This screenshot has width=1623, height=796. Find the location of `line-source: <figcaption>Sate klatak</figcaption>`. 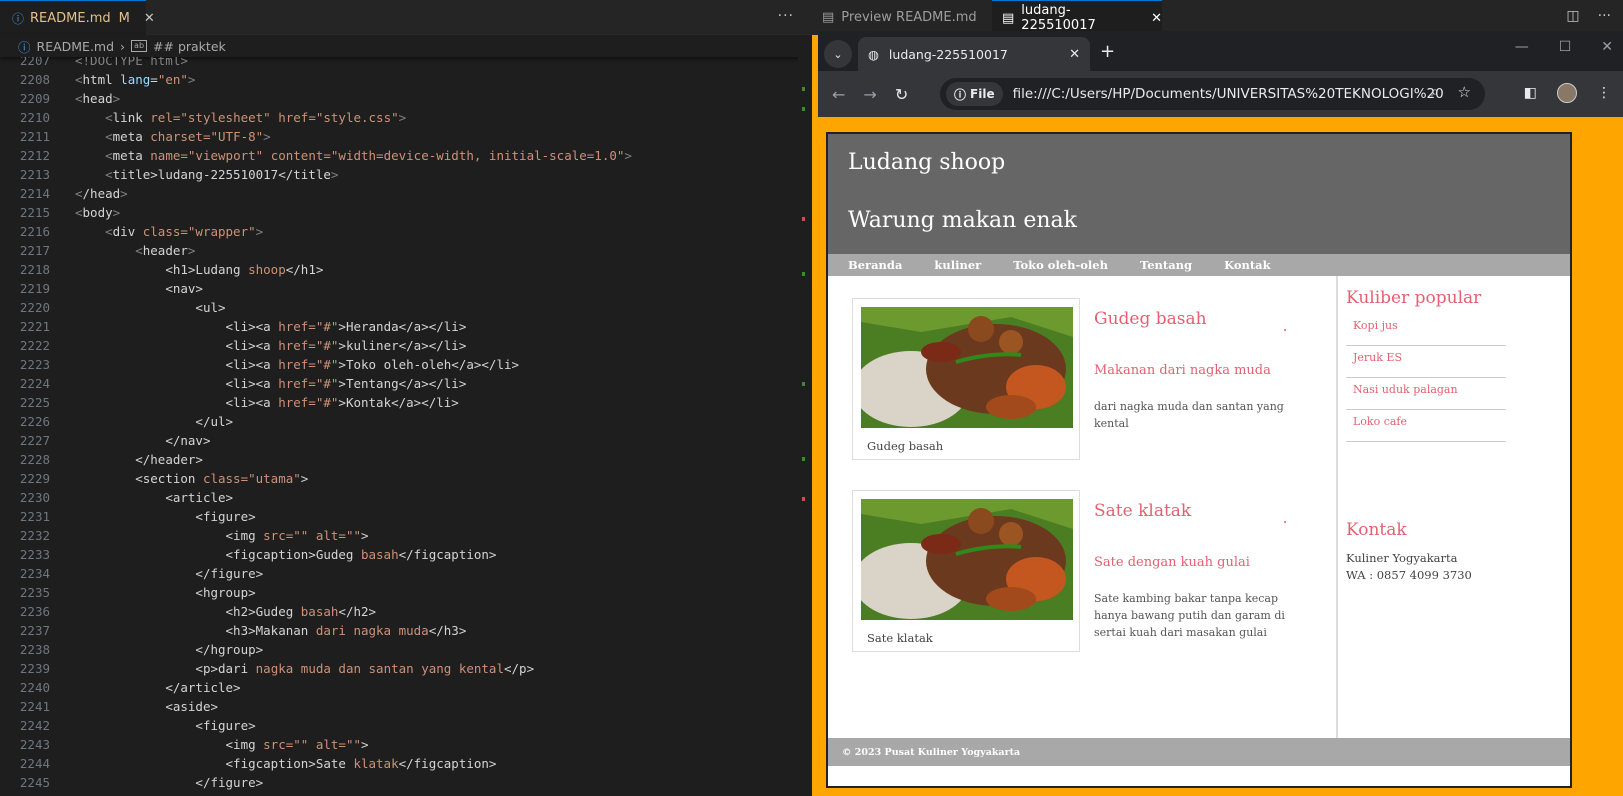

line-source: <figcaption>Sate klatak</figcaption> is located at coordinates (361, 763).